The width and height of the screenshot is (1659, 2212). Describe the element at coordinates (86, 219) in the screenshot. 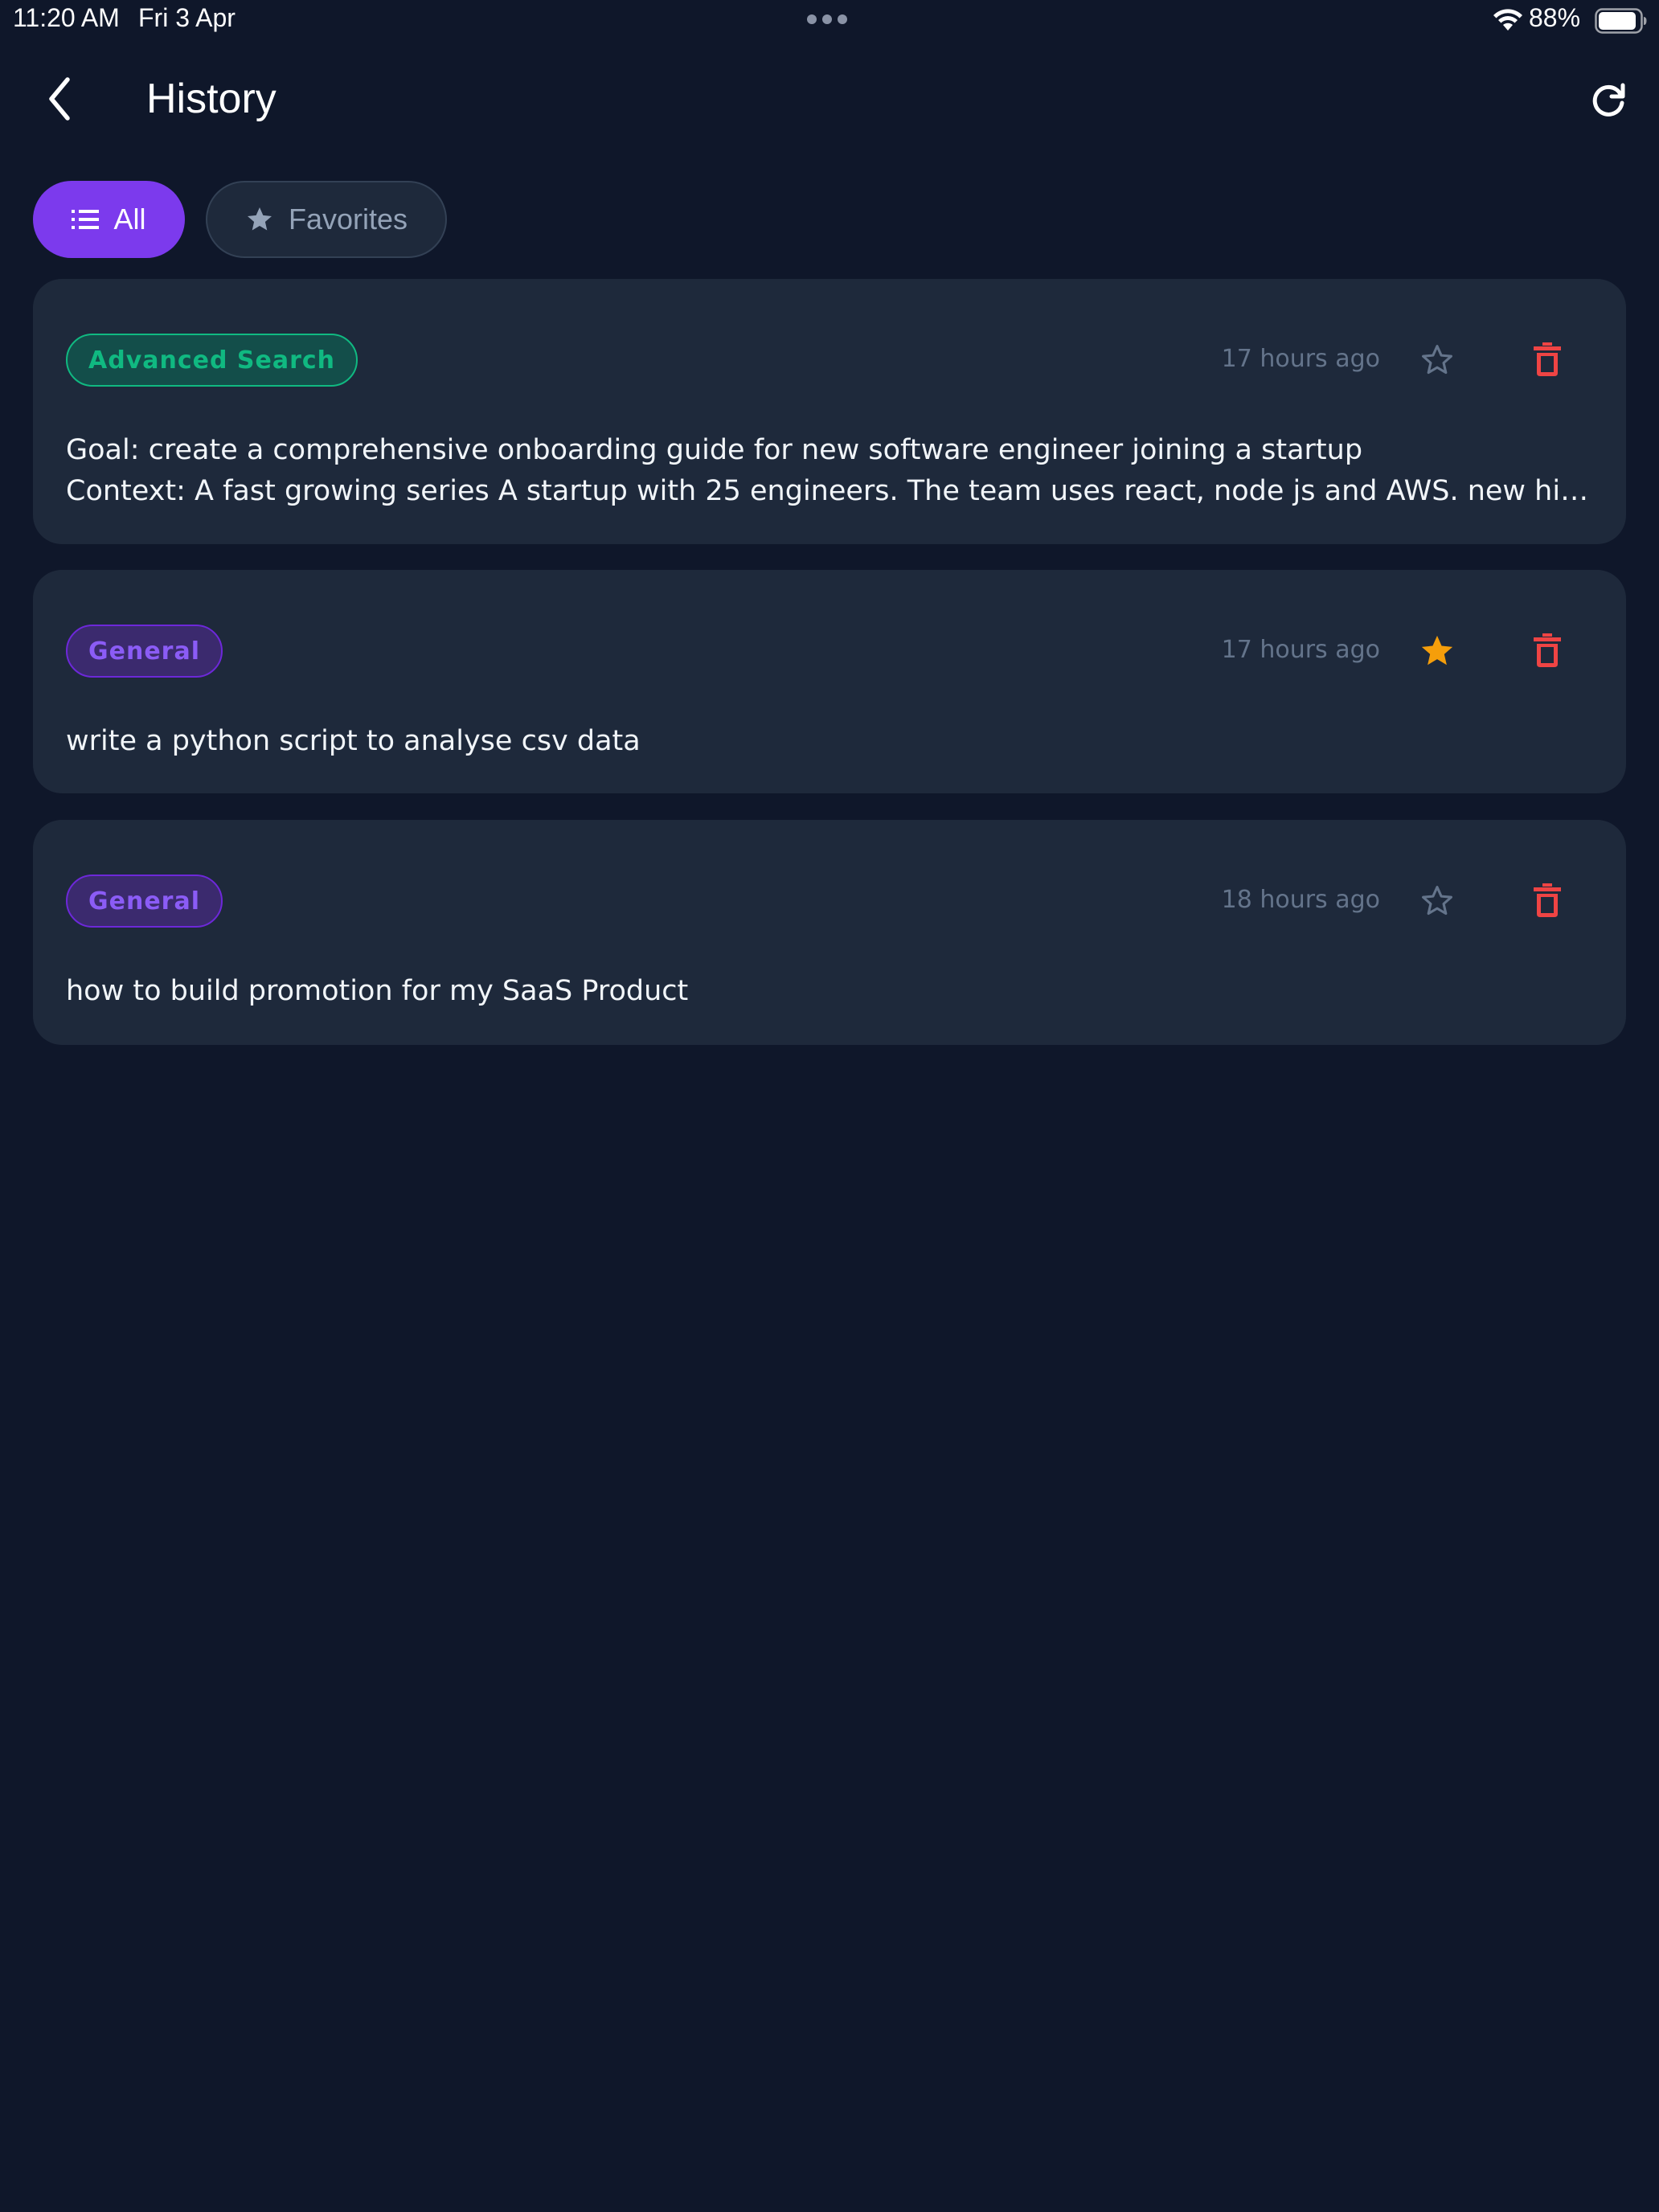

I see `list-icon` at that location.